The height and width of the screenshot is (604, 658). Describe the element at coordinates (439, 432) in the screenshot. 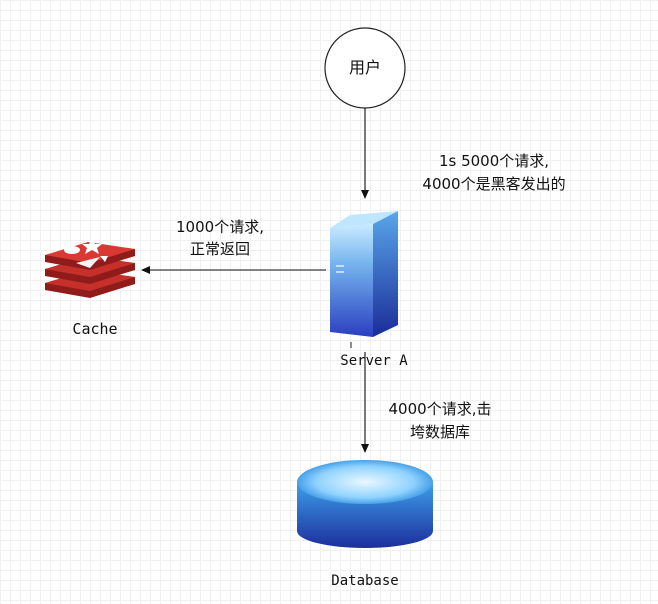

I see `edge-server-to-database-label-2: 垮数据库` at that location.